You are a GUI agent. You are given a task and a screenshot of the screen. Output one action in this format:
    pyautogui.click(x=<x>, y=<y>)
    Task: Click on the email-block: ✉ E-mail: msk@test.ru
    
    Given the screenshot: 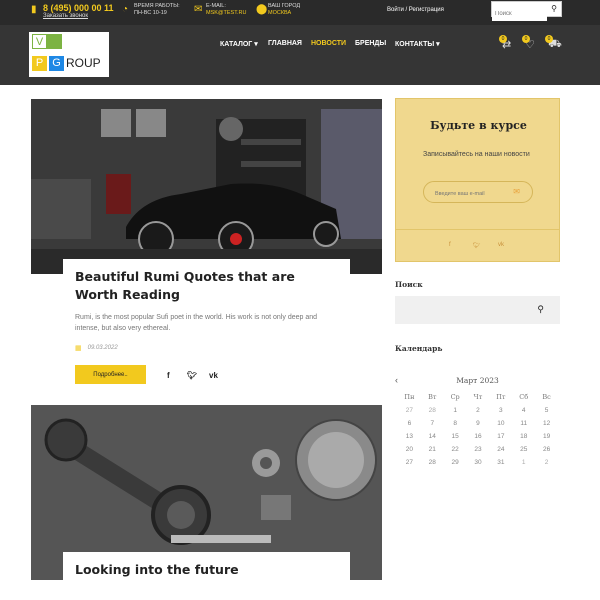 What is the action you would take?
    pyautogui.click(x=220, y=10)
    